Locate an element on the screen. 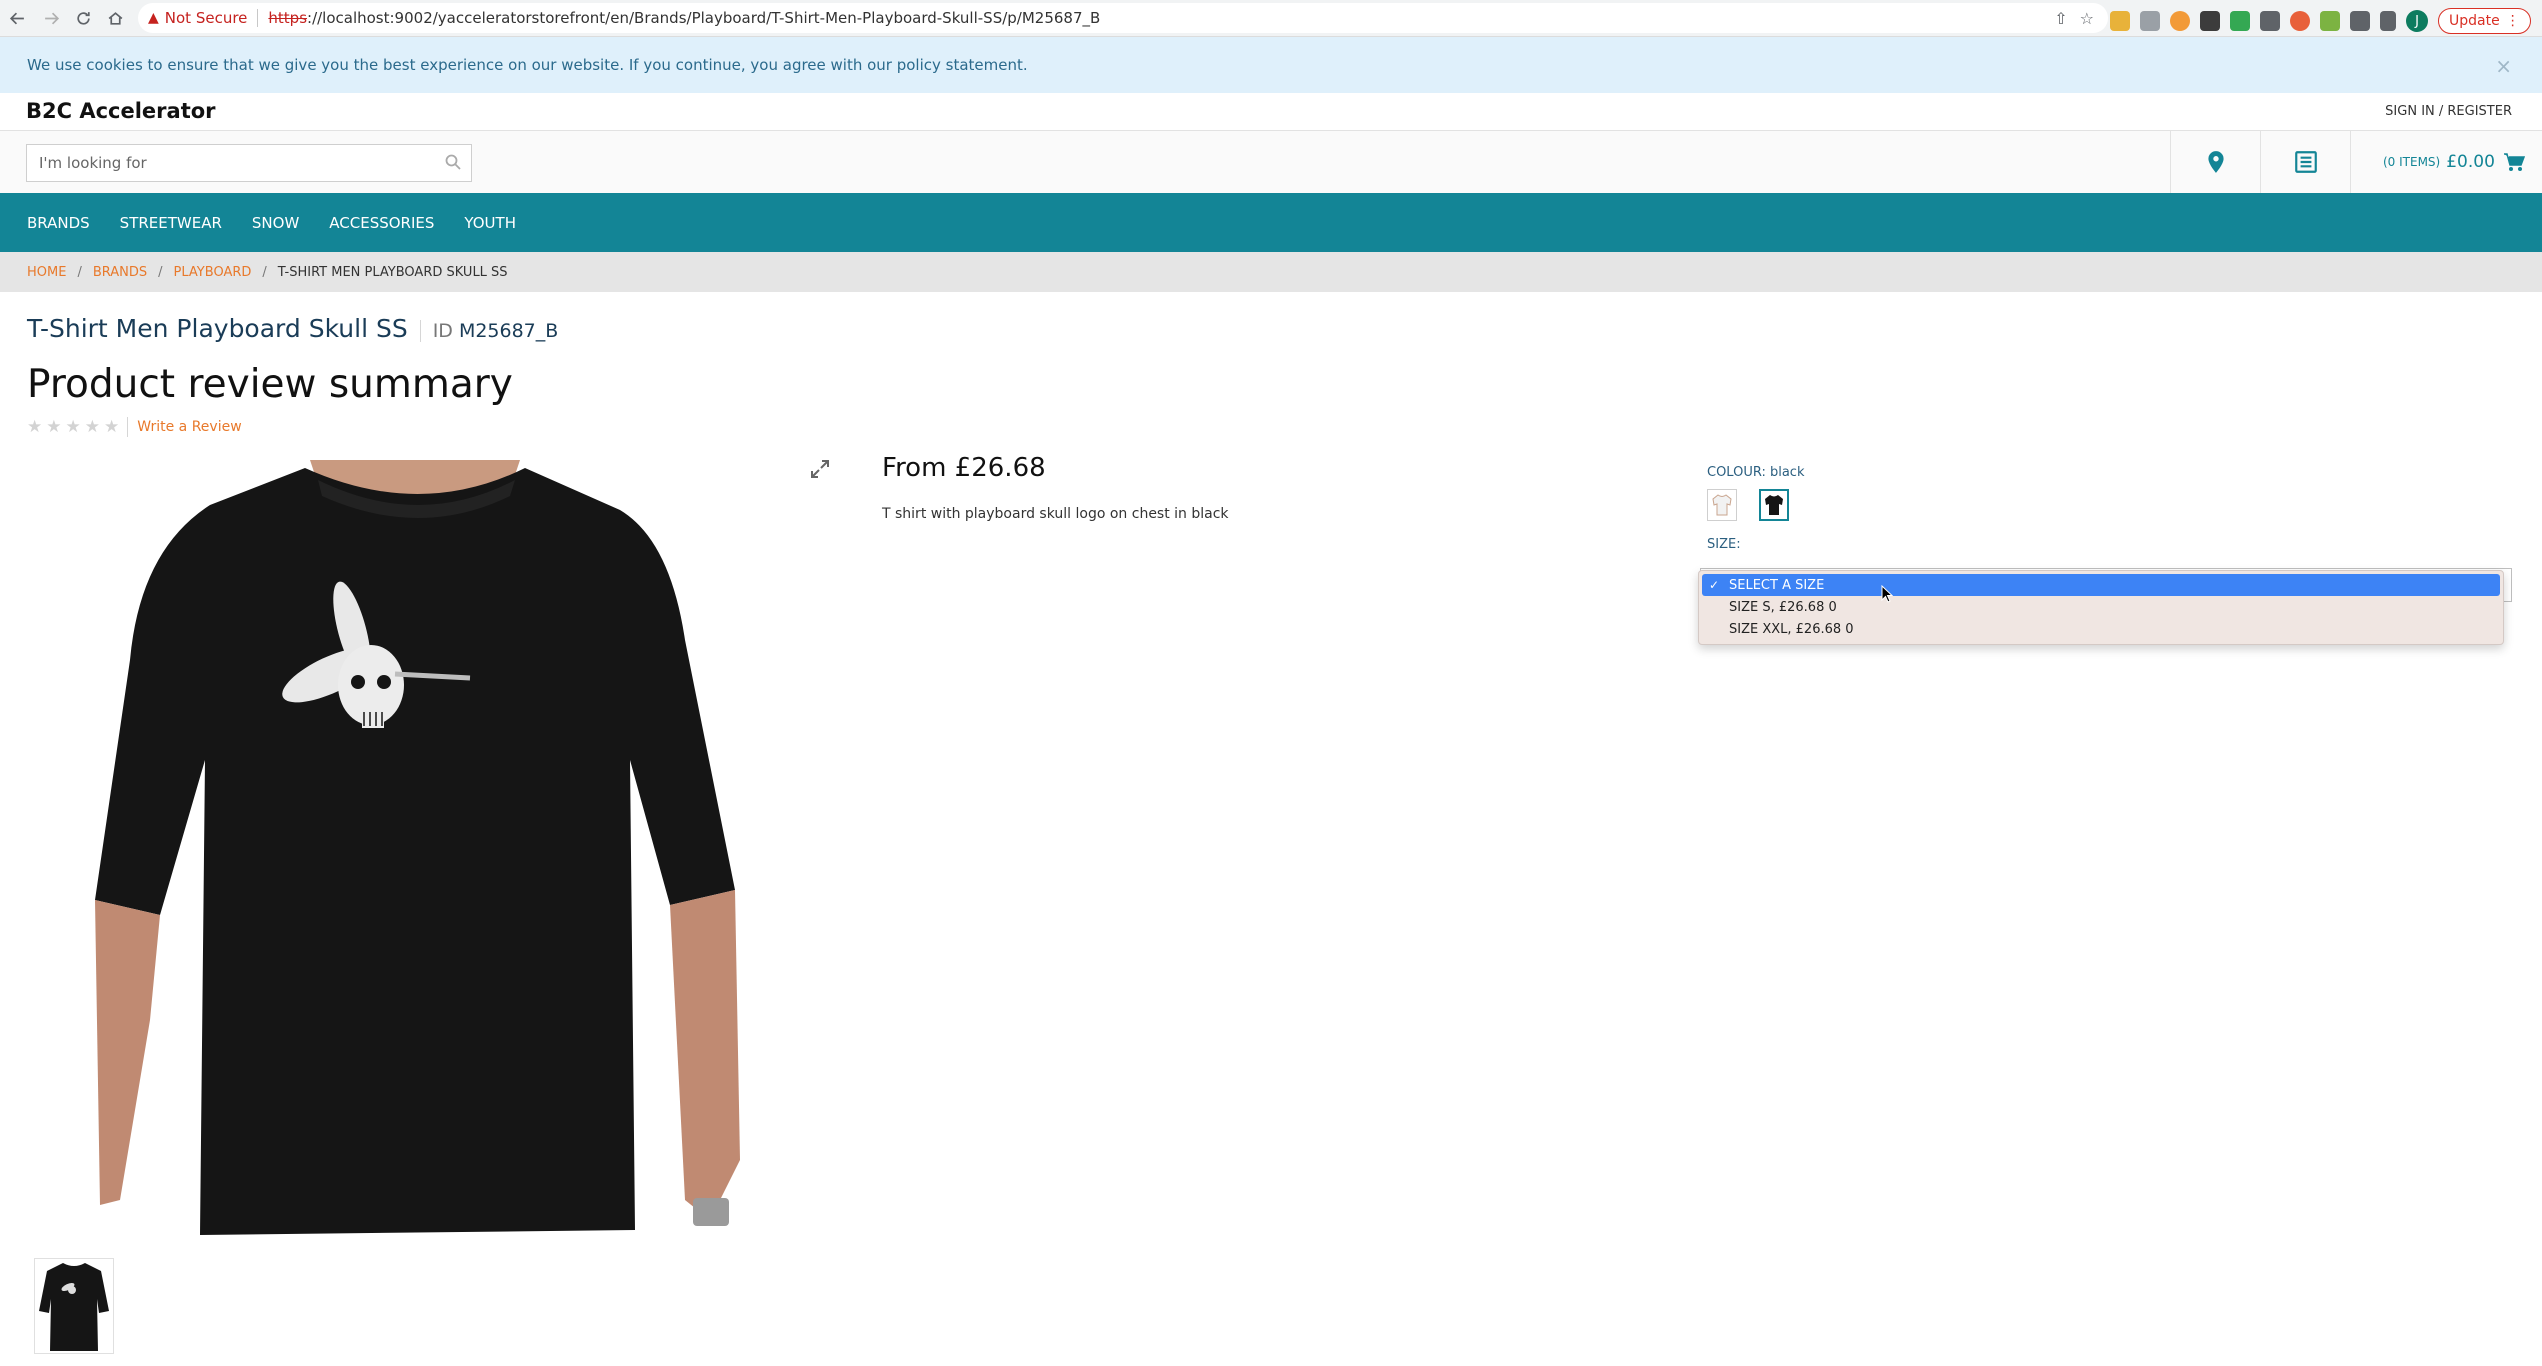  review-summary-heading: Product review summary is located at coordinates (270, 384).